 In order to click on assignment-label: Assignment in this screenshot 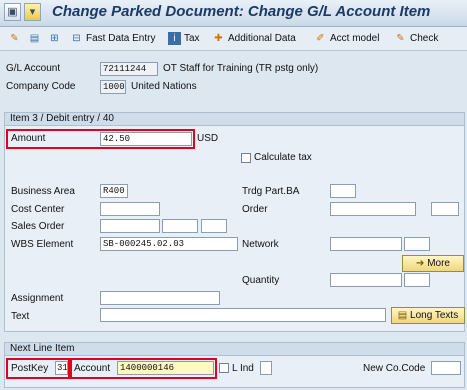, I will do `click(37, 298)`.